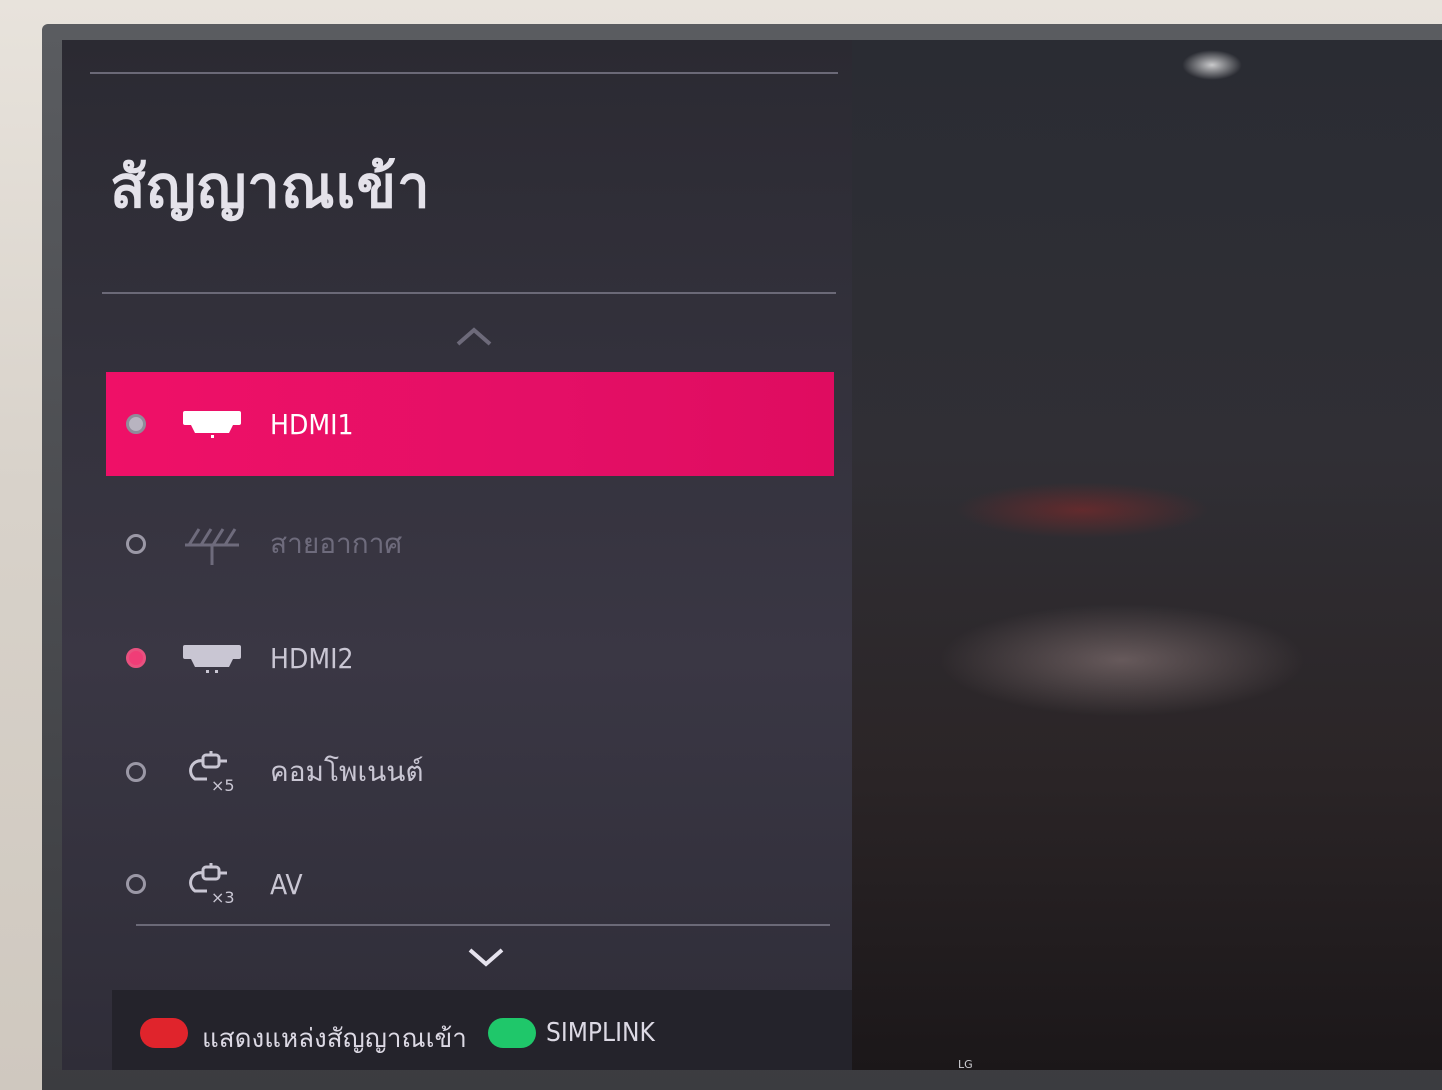 This screenshot has height=1090, width=1442. Describe the element at coordinates (512, 1033) in the screenshot. I see `green-key-icon` at that location.